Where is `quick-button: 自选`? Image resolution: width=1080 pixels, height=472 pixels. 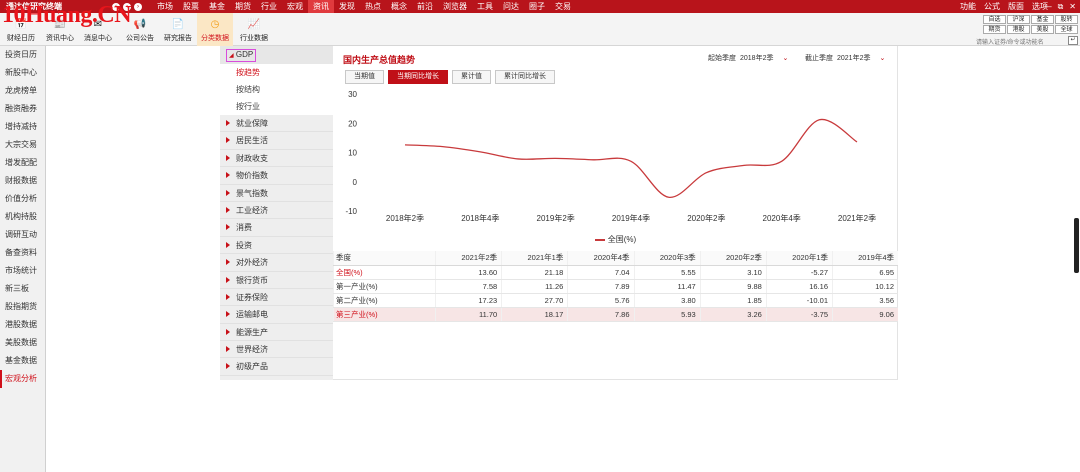 quick-button: 自选 is located at coordinates (994, 19).